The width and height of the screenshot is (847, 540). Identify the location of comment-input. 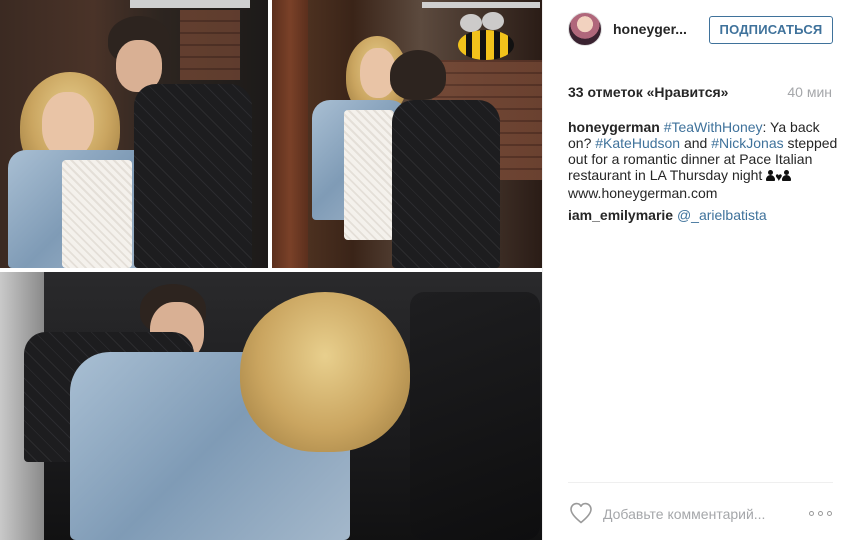
(703, 514).